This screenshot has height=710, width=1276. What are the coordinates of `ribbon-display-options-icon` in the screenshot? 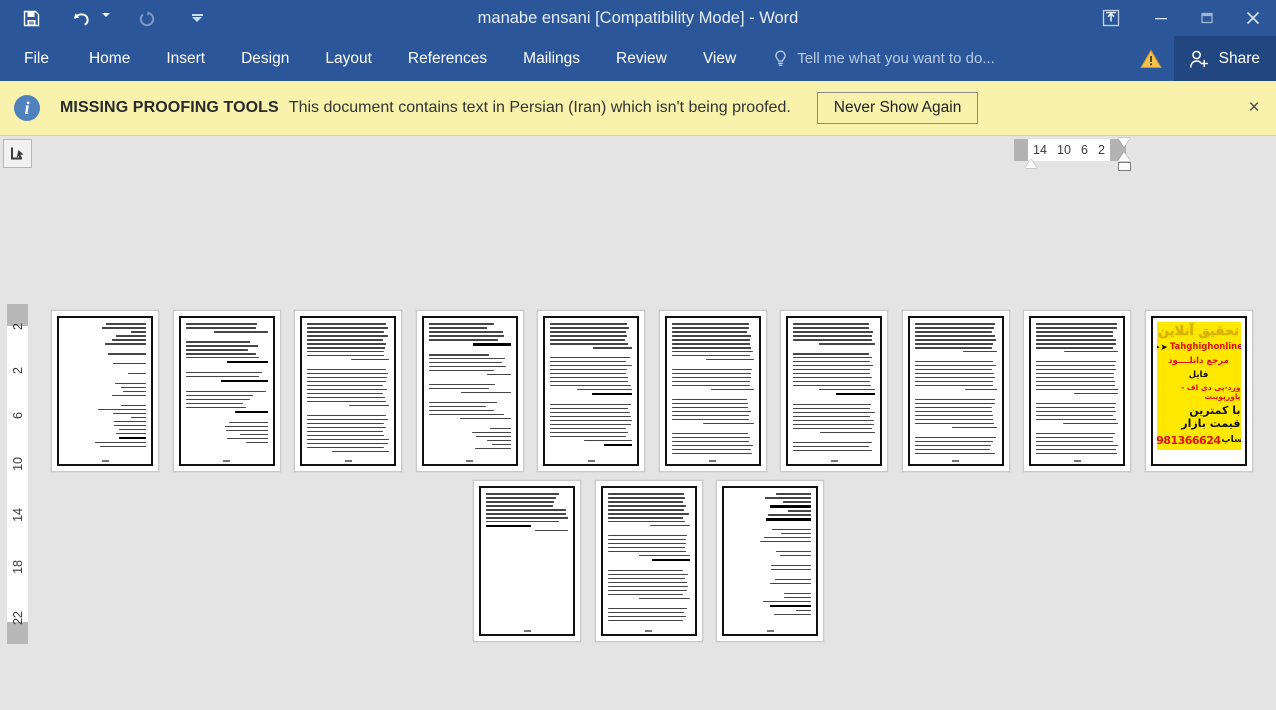 It's located at (1111, 18).